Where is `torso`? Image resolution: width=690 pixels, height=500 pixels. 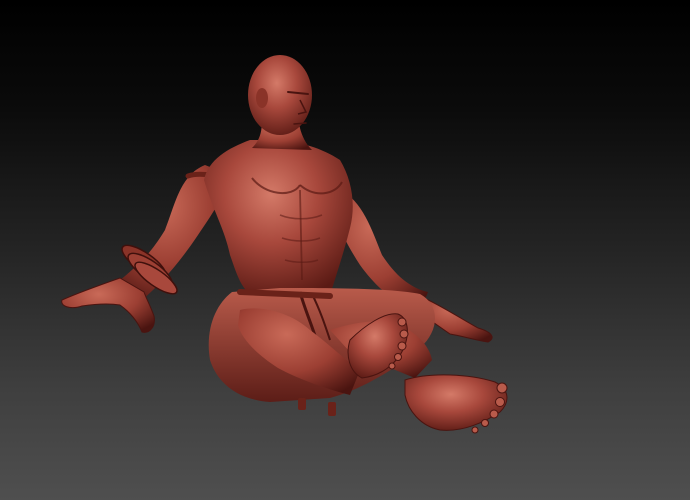 torso is located at coordinates (278, 217).